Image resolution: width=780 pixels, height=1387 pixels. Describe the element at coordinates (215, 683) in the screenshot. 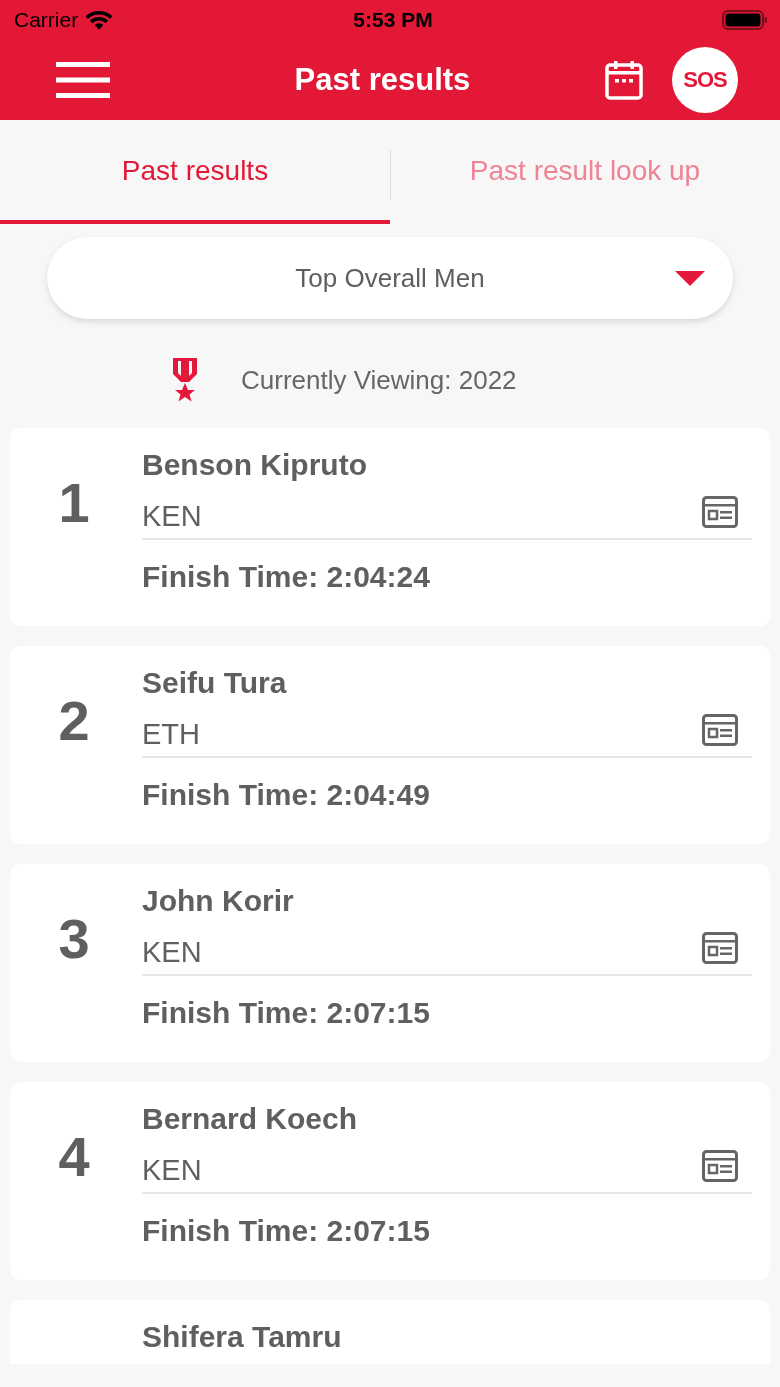

I see `runner-name: Seifu Tura` at that location.